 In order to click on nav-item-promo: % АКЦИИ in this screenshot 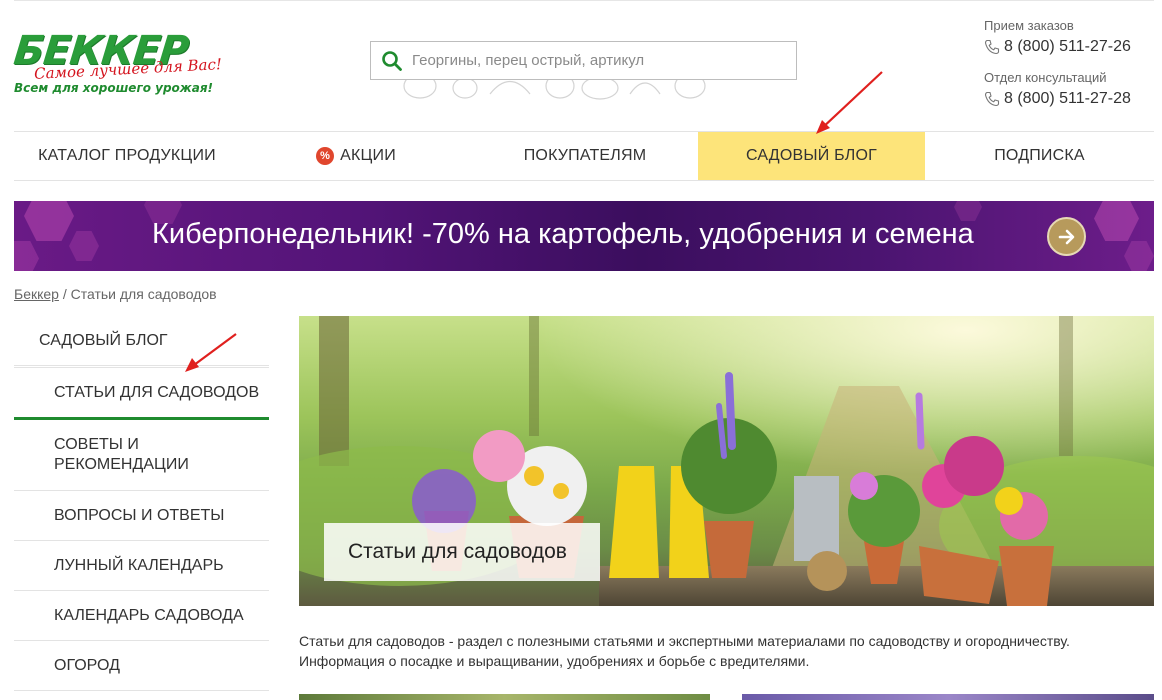, I will do `click(356, 156)`.